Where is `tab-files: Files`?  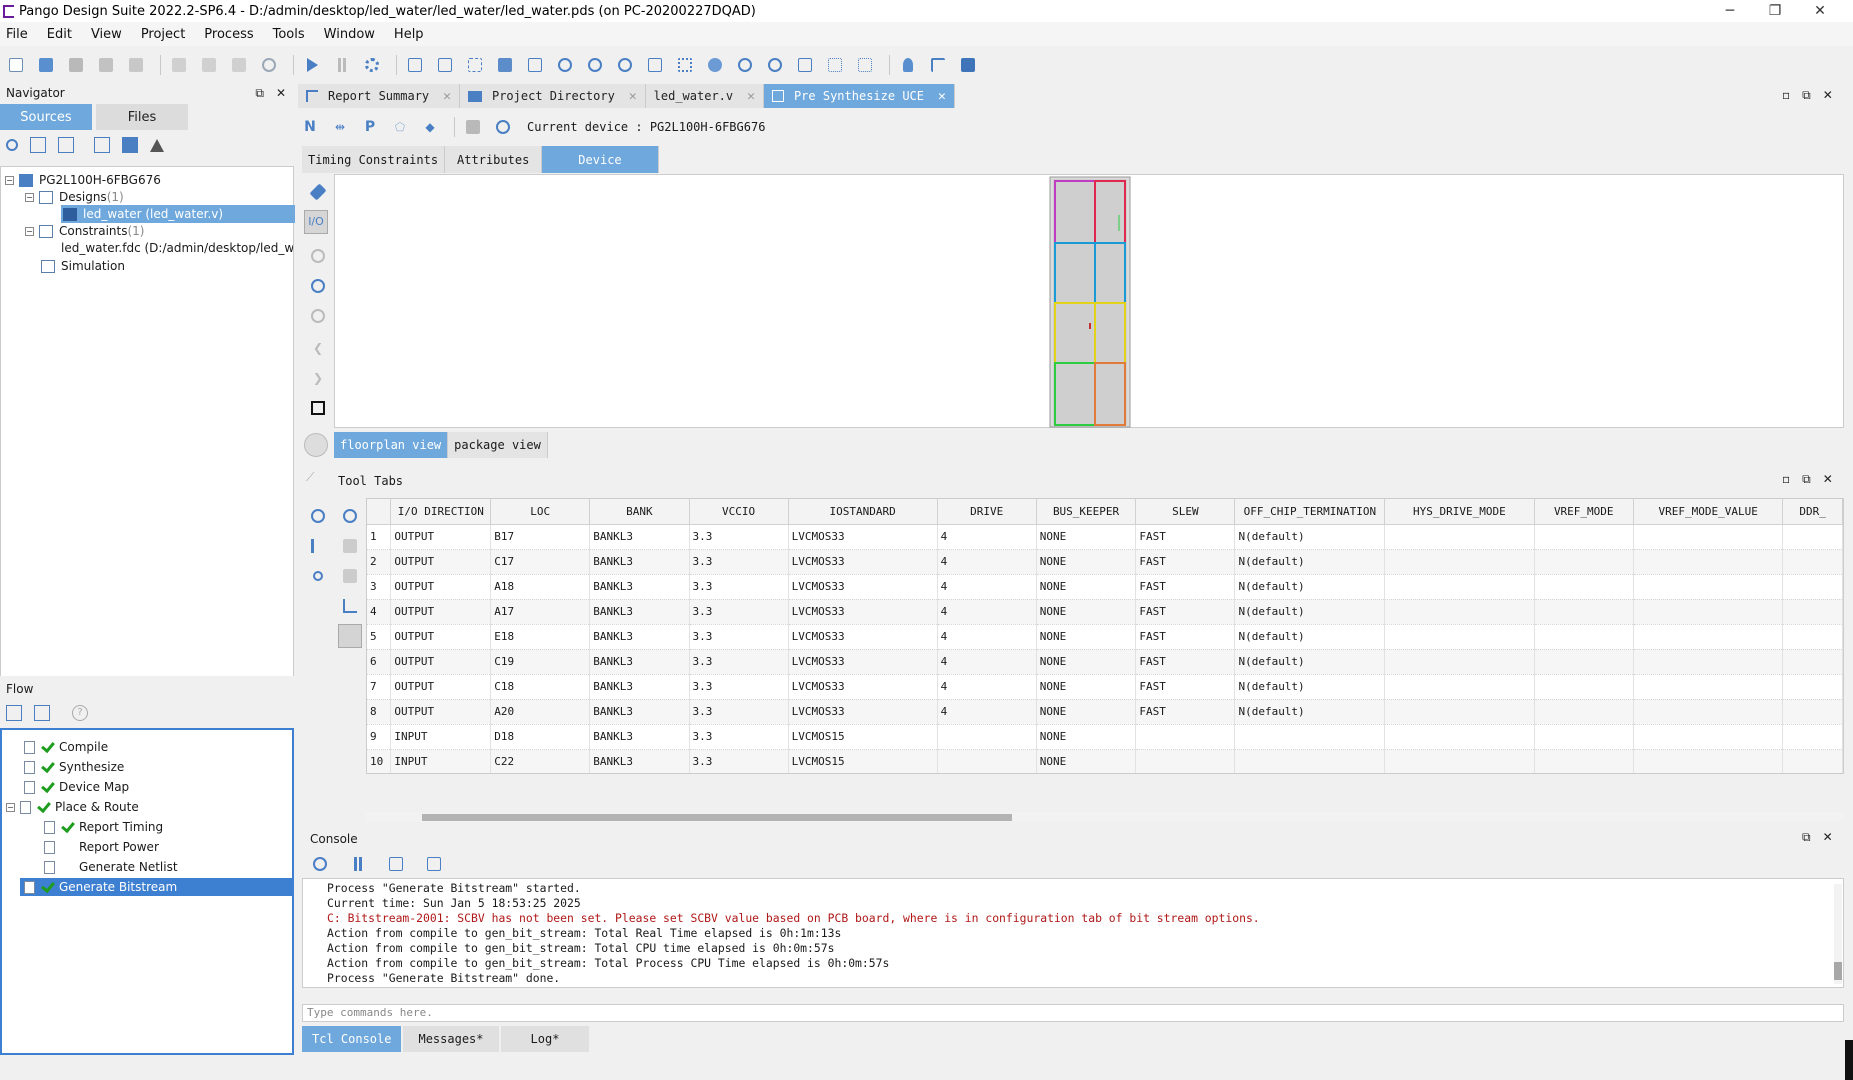 tab-files: Files is located at coordinates (142, 117).